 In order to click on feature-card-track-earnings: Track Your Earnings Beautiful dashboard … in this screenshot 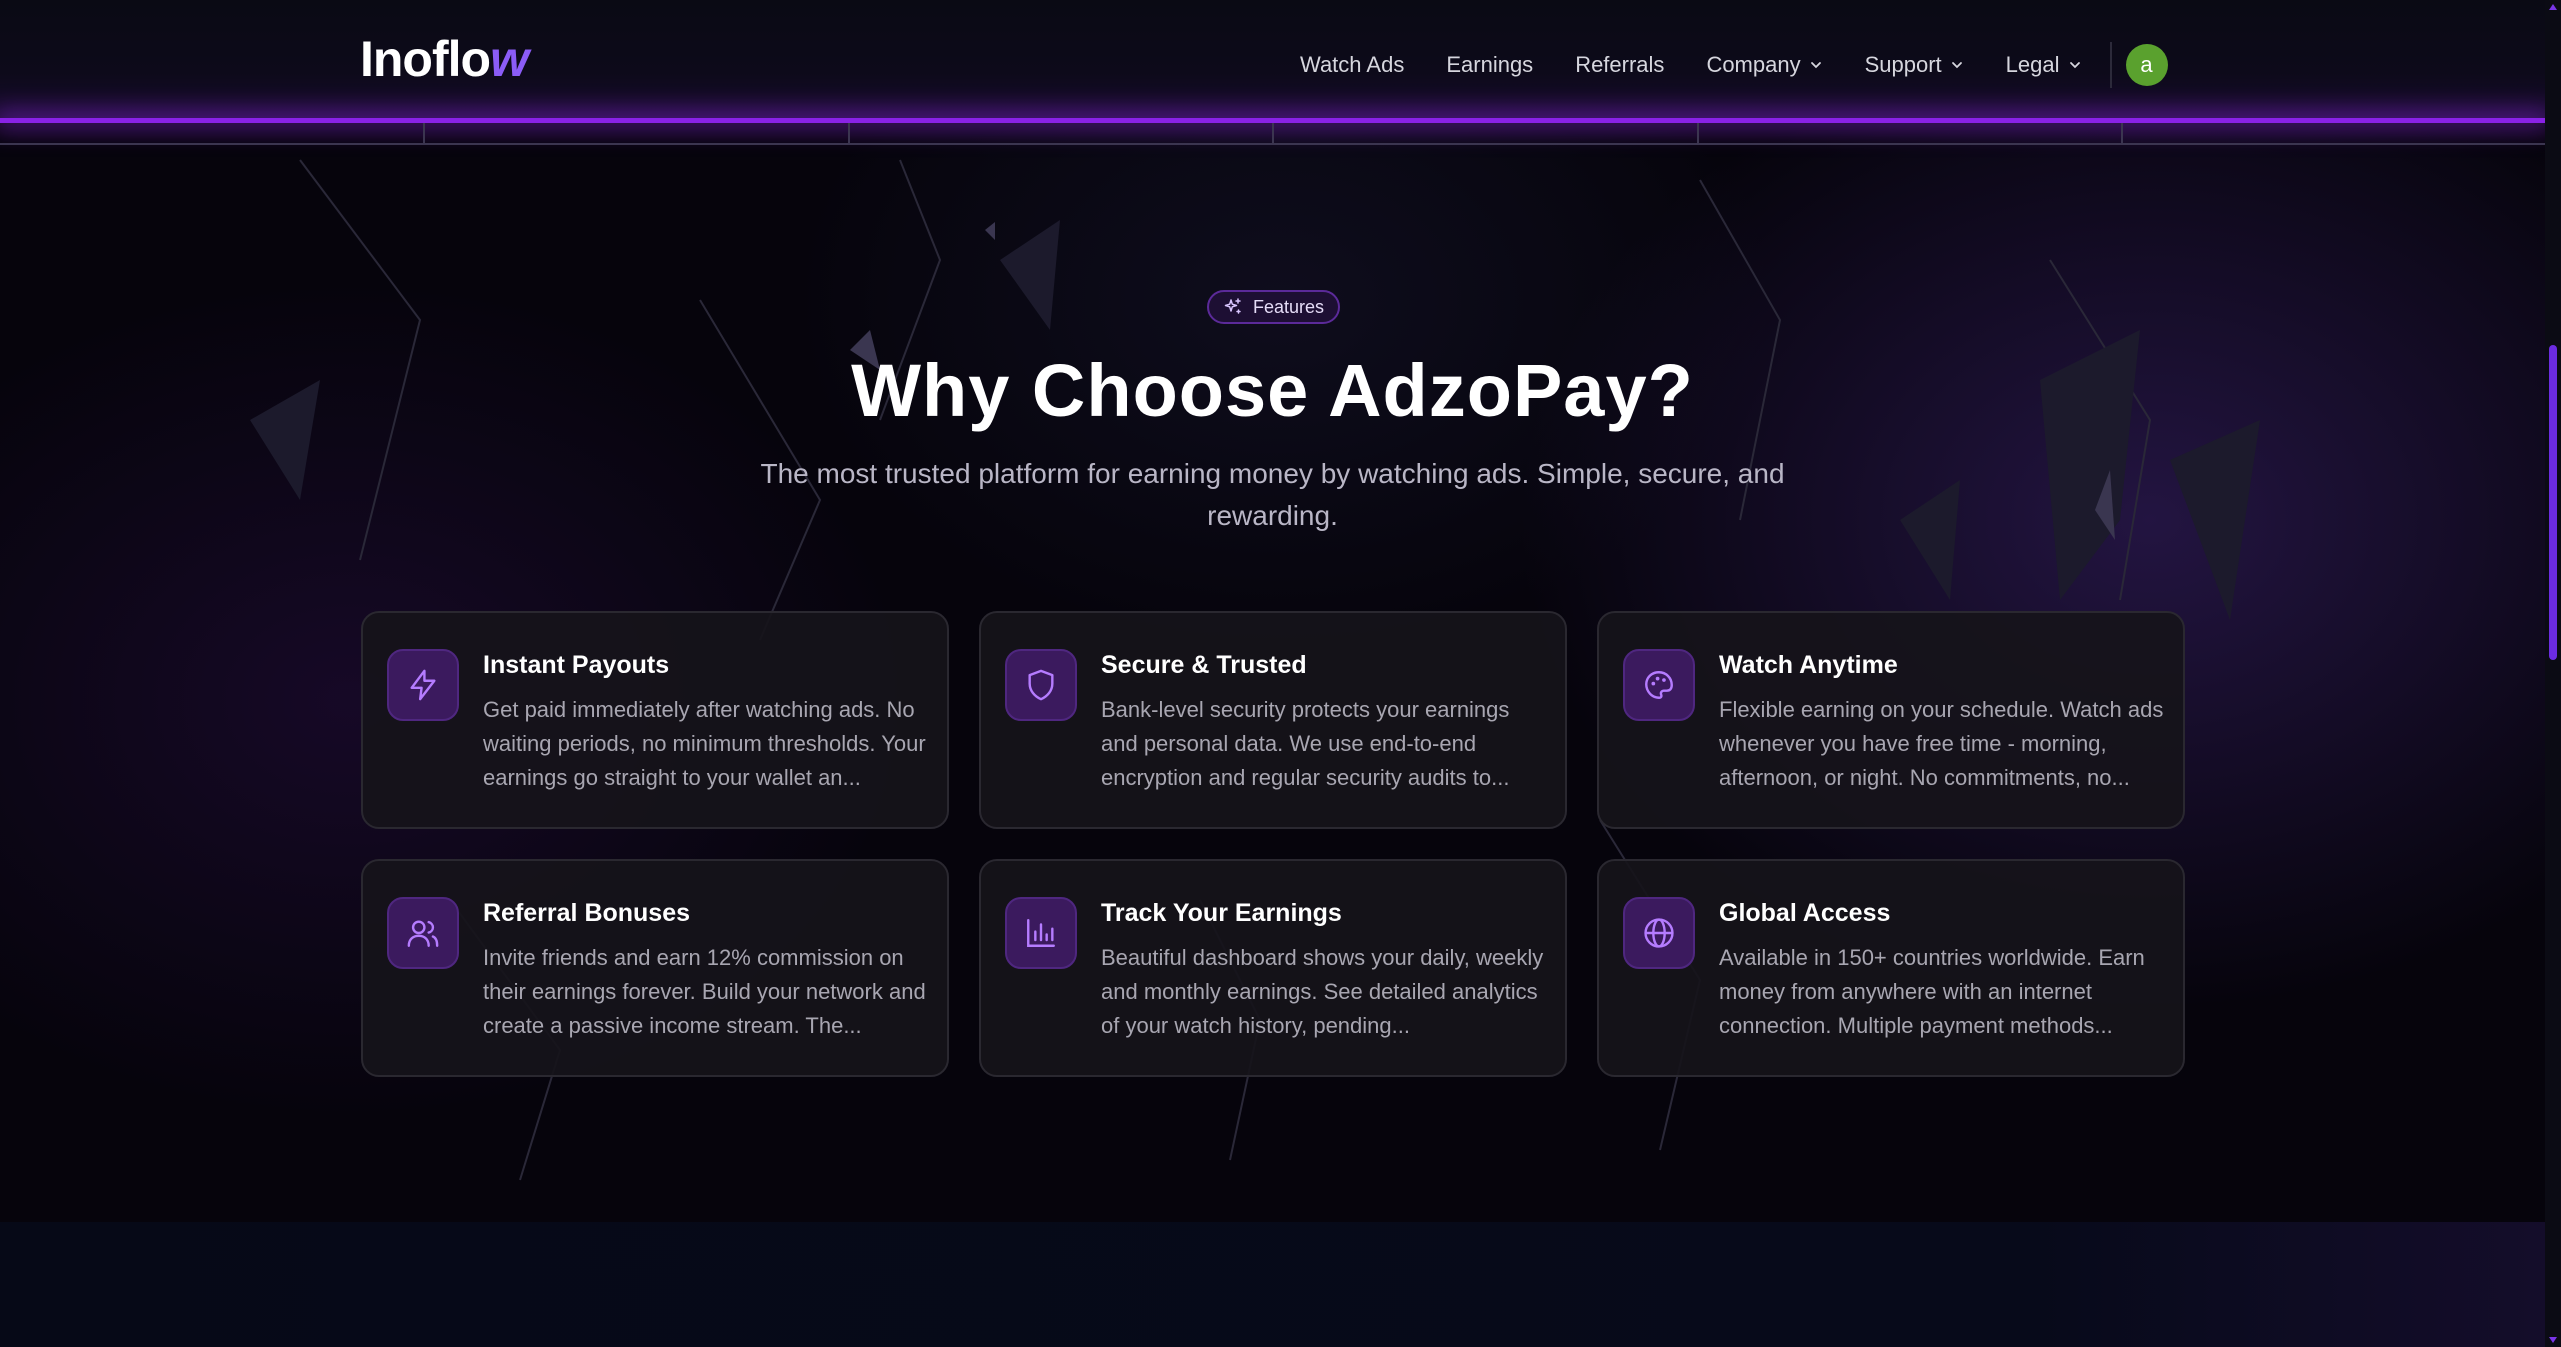, I will do `click(1273, 968)`.